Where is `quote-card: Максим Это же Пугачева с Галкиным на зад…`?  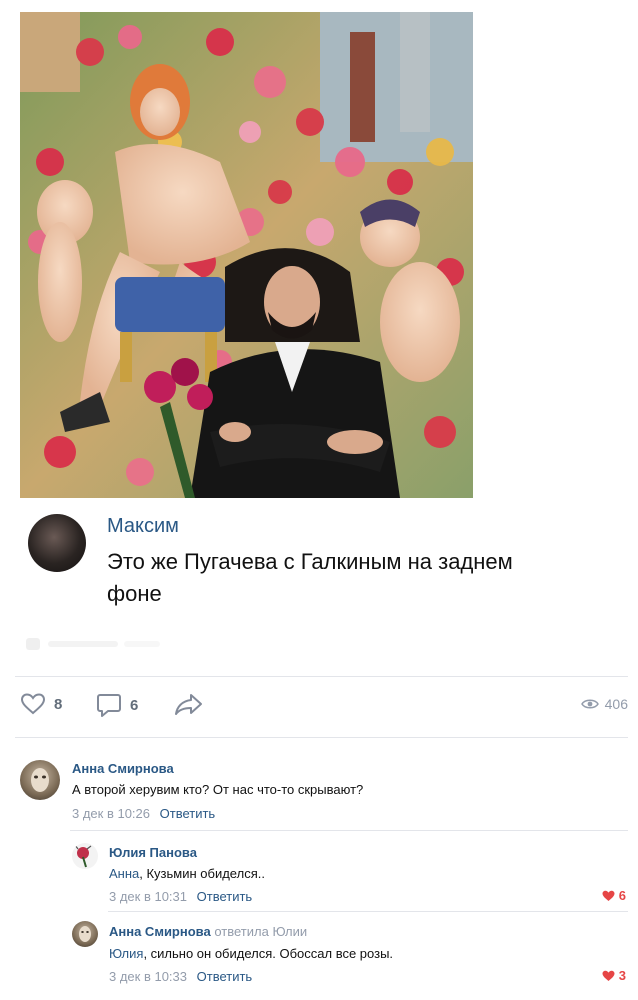 quote-card: Максим Это же Пугачева с Галкиным на зад… is located at coordinates (322, 568).